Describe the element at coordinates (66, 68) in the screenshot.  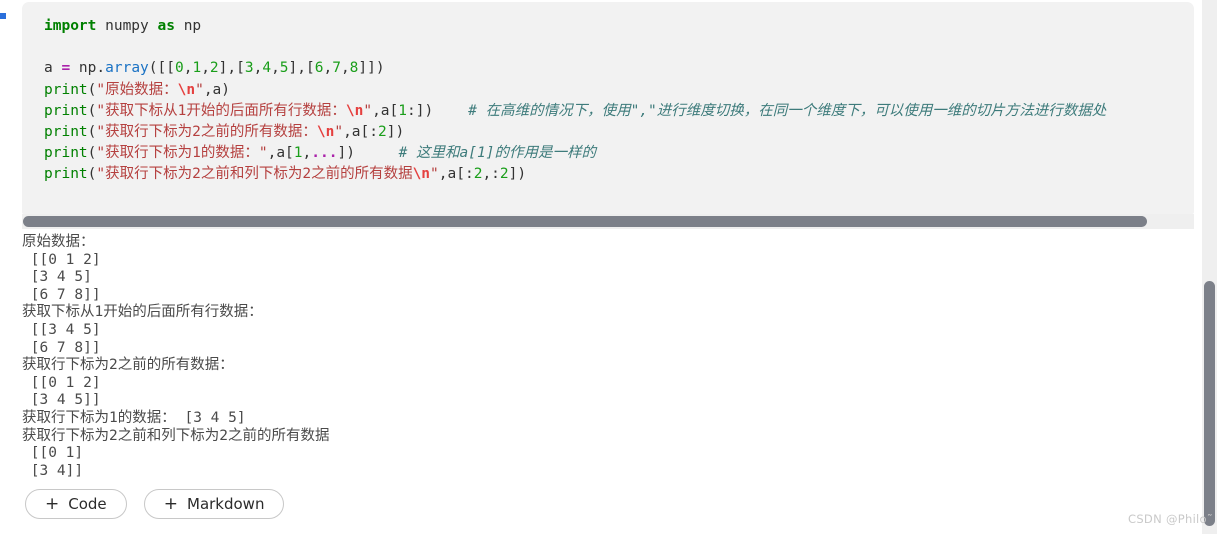
I see `code-token-op: =` at that location.